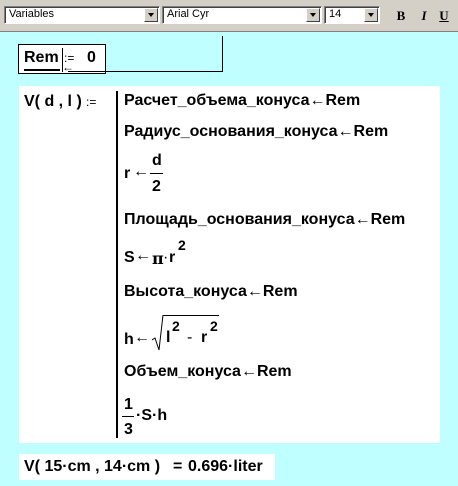 The width and height of the screenshot is (458, 486). What do you see at coordinates (185, 291) in the screenshot?
I see `var-height: Высота_конуса` at bounding box center [185, 291].